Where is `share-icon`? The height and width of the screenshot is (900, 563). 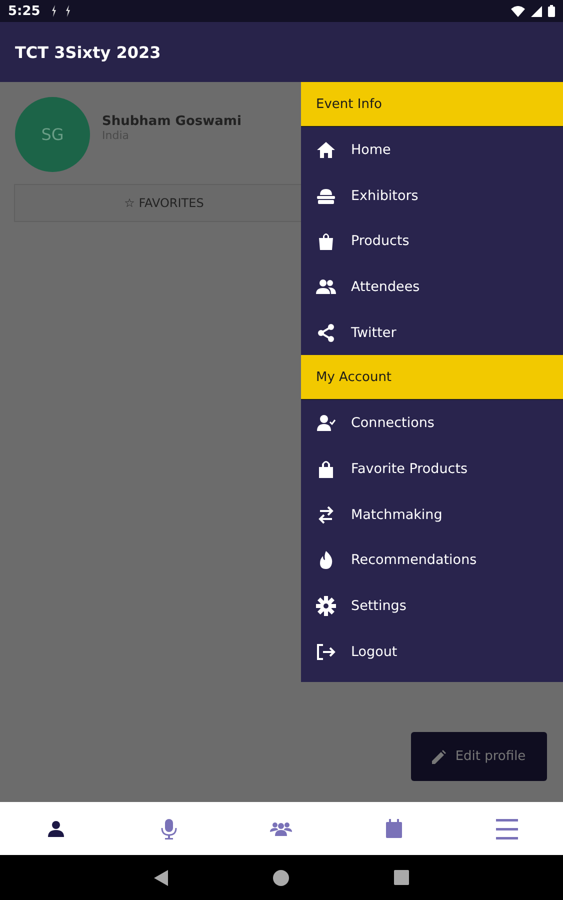 share-icon is located at coordinates (326, 332).